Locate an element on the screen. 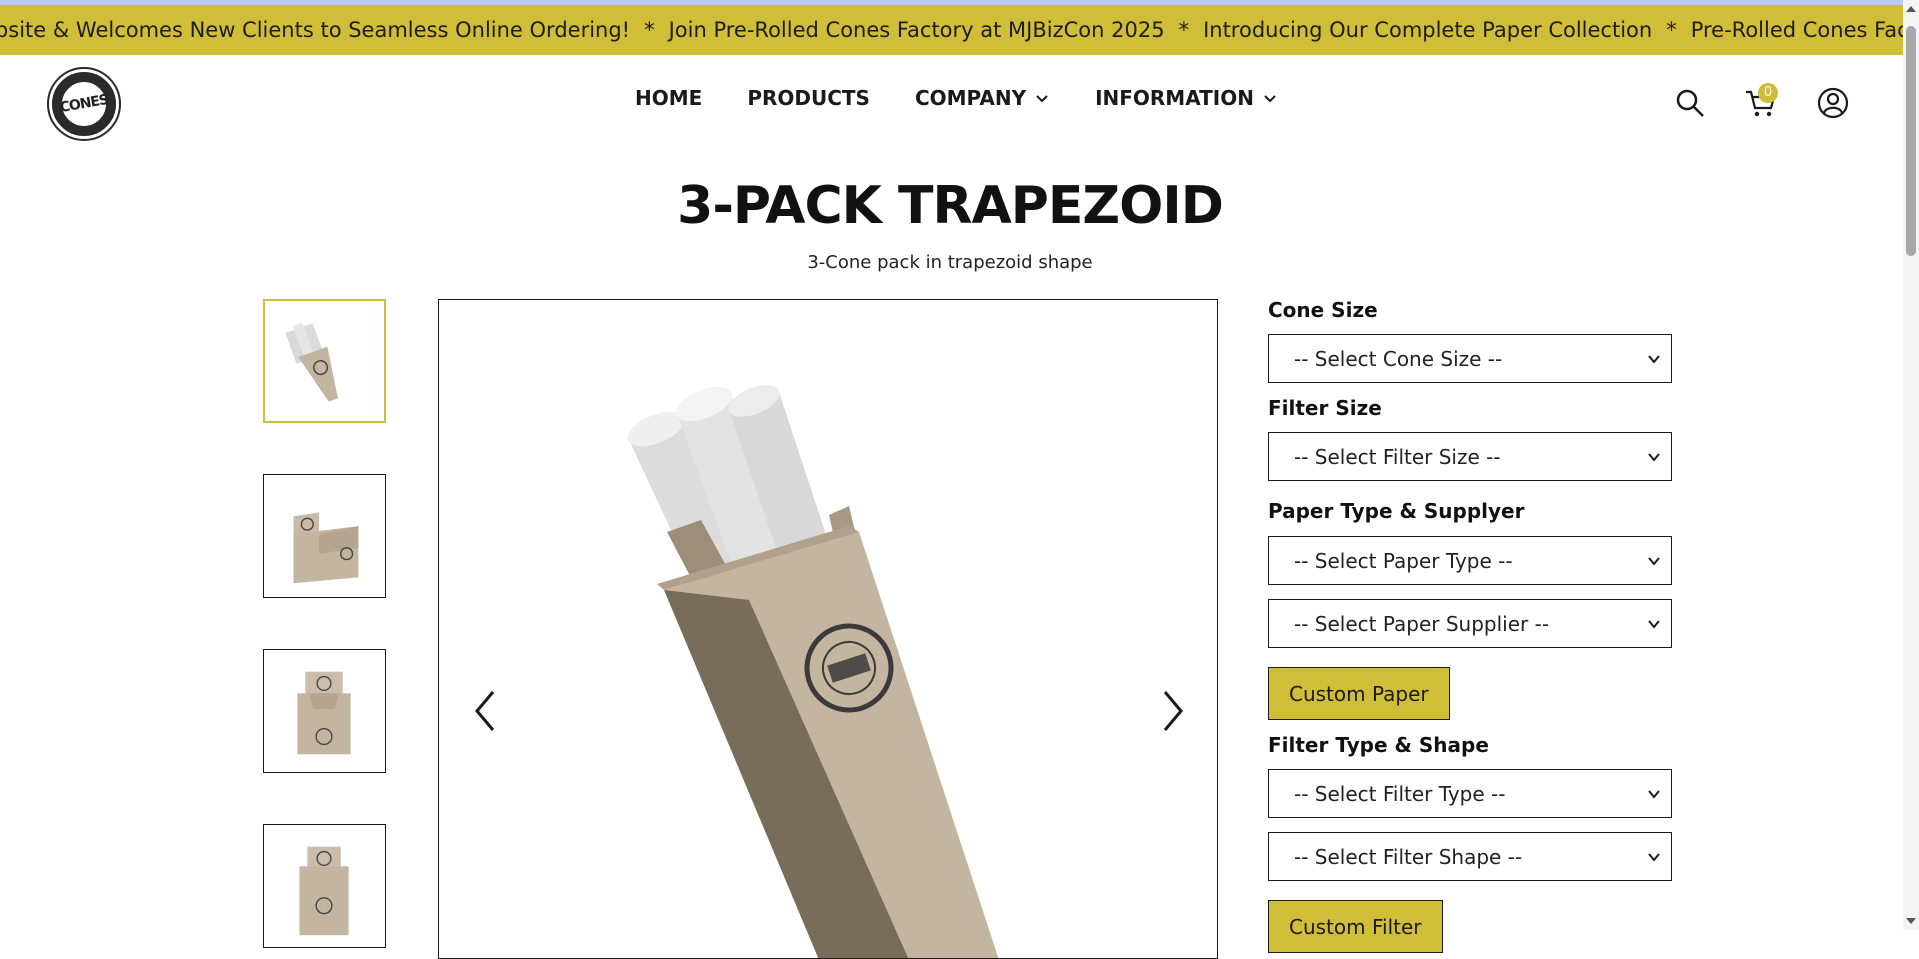 This screenshot has width=1919, height=959. filter-type-select: -- Select Filter Type -- is located at coordinates (1470, 793).